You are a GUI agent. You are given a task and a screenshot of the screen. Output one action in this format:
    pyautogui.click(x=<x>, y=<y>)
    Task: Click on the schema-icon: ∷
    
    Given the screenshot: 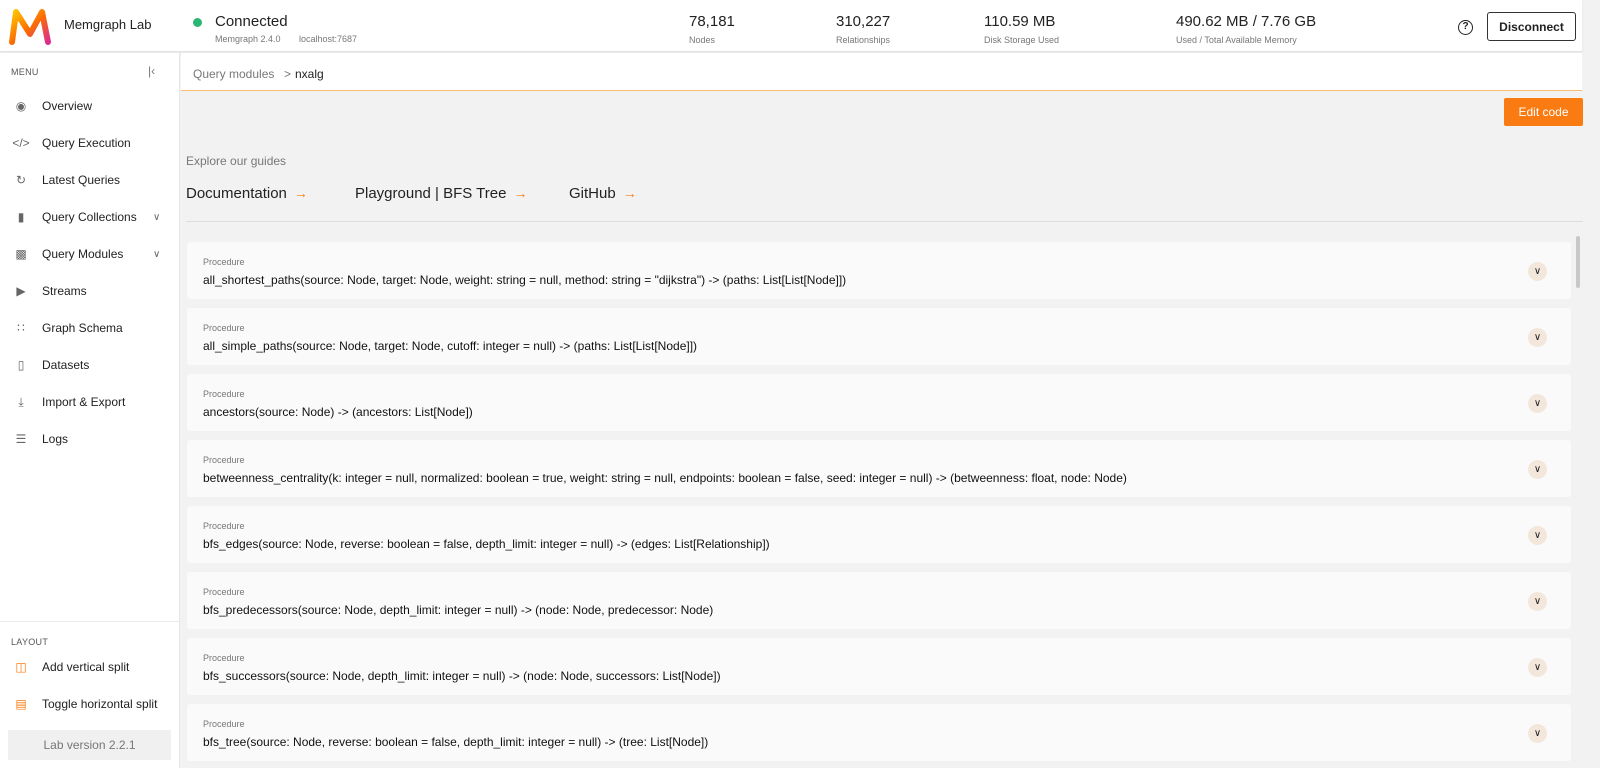 What is the action you would take?
    pyautogui.click(x=21, y=328)
    